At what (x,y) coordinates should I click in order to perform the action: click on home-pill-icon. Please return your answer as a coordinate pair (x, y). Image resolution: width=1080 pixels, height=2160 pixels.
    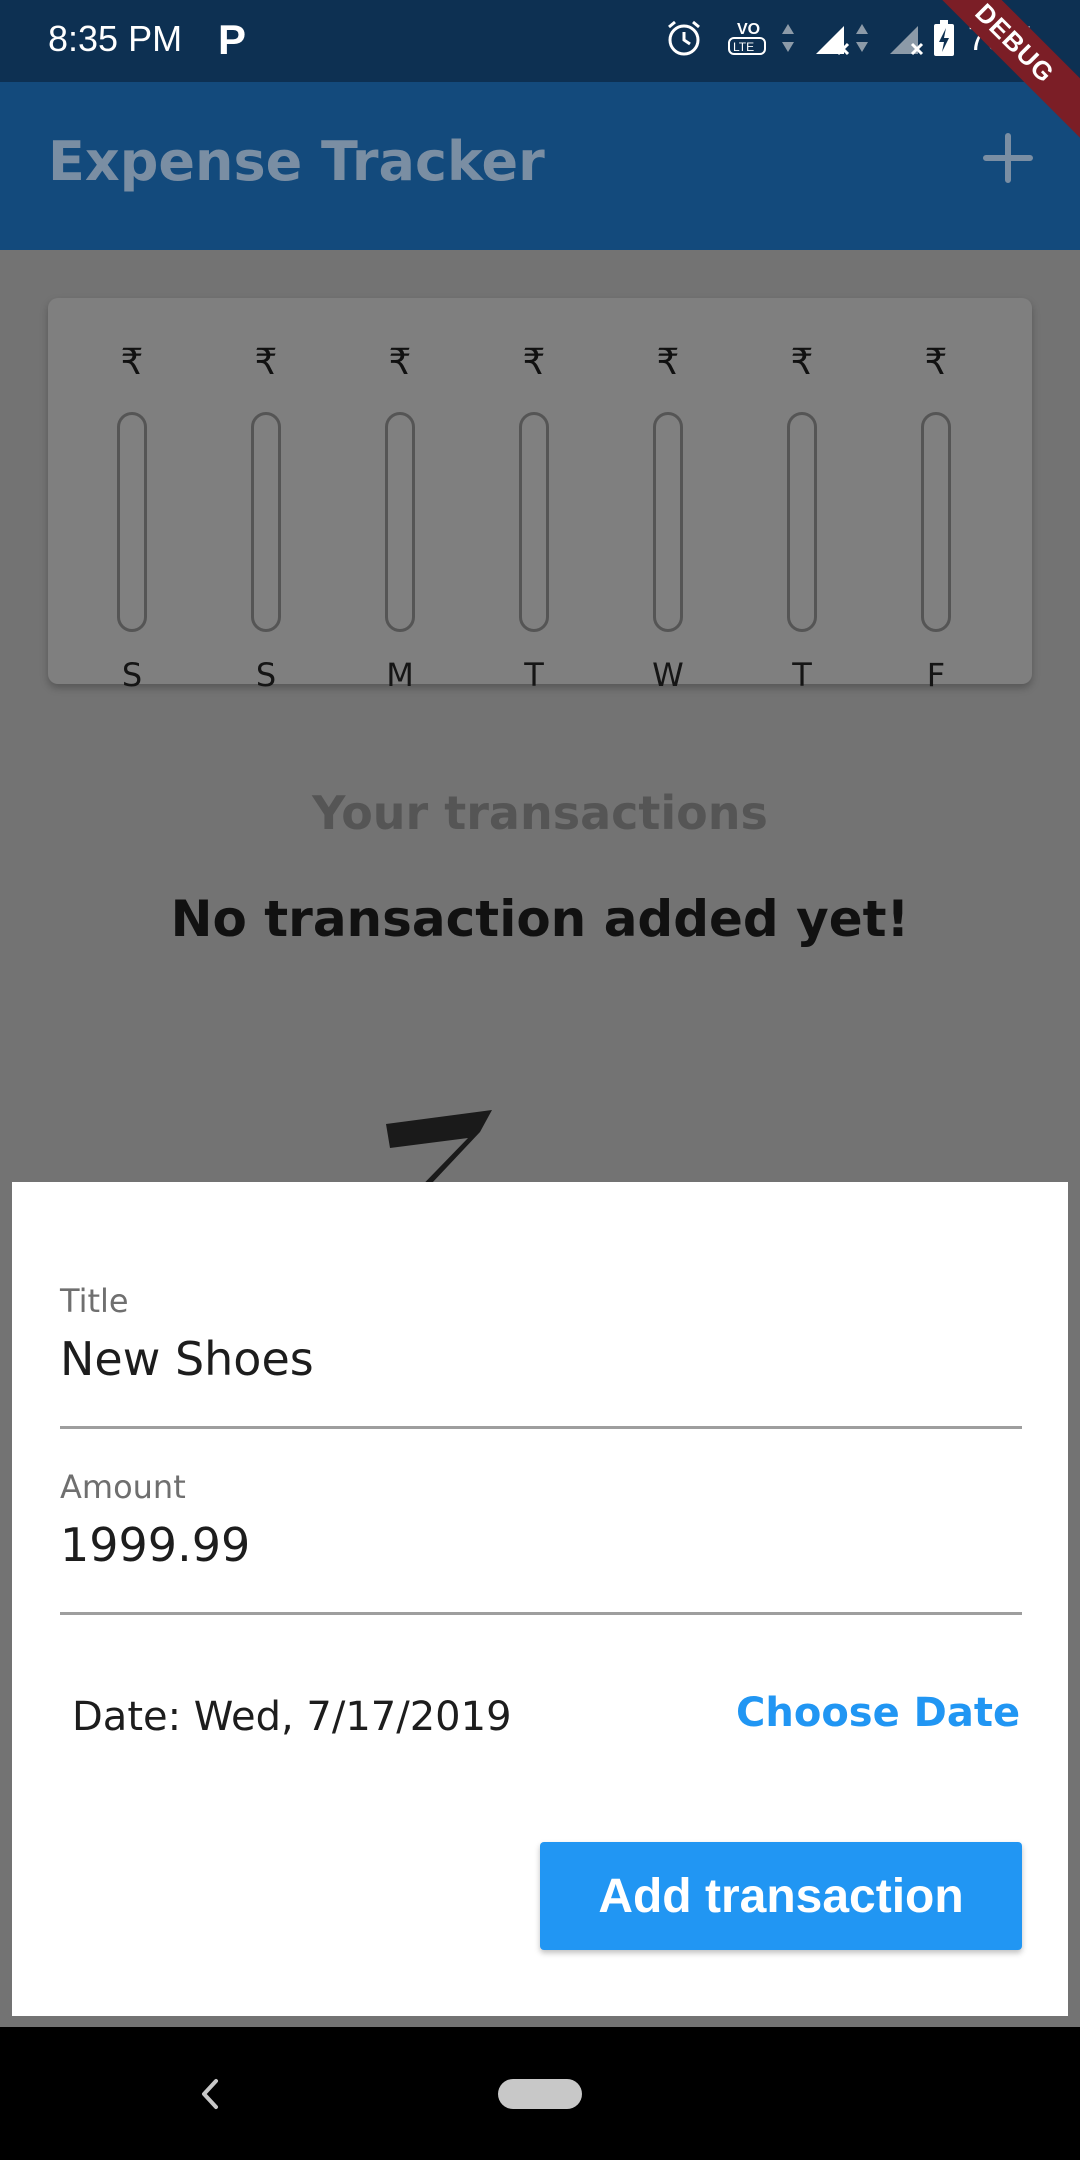
    Looking at the image, I should click on (540, 2094).